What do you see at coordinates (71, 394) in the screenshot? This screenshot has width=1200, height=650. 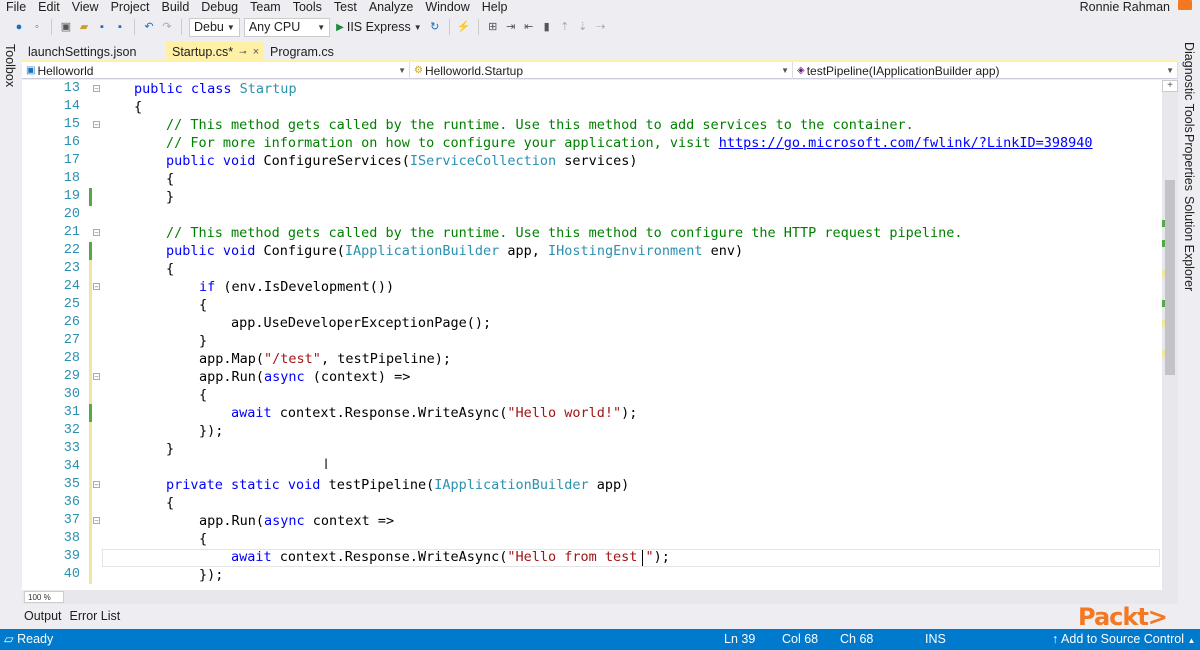 I see `line-number: 30` at bounding box center [71, 394].